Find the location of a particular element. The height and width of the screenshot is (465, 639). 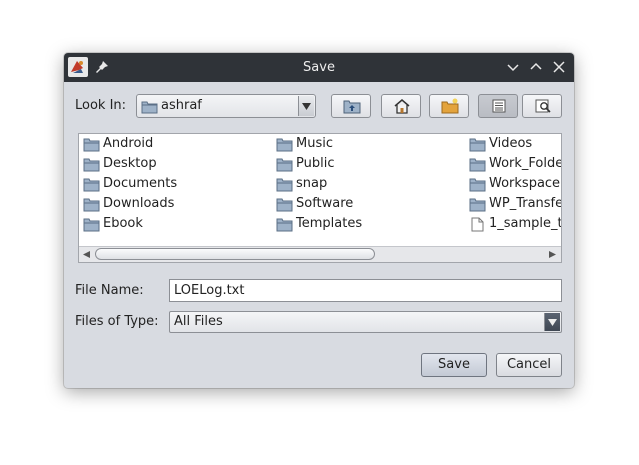

file-name-input is located at coordinates (365, 290).